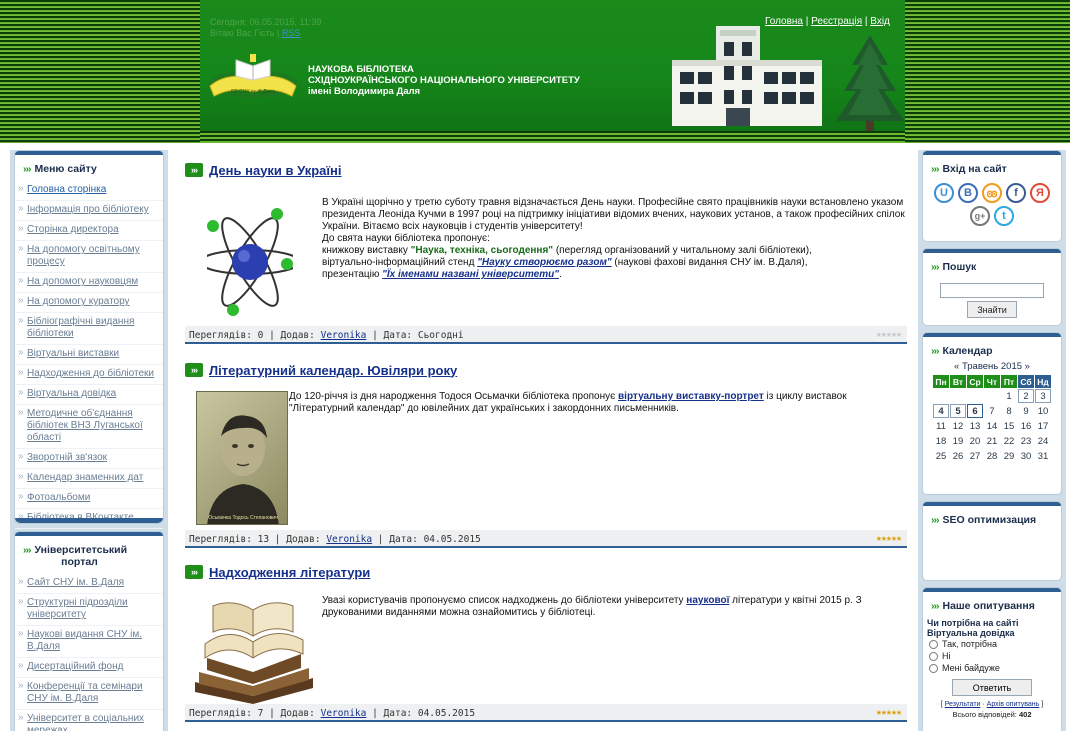  What do you see at coordinates (75, 556) in the screenshot?
I see `portal-title: ››› Університетський портал` at bounding box center [75, 556].